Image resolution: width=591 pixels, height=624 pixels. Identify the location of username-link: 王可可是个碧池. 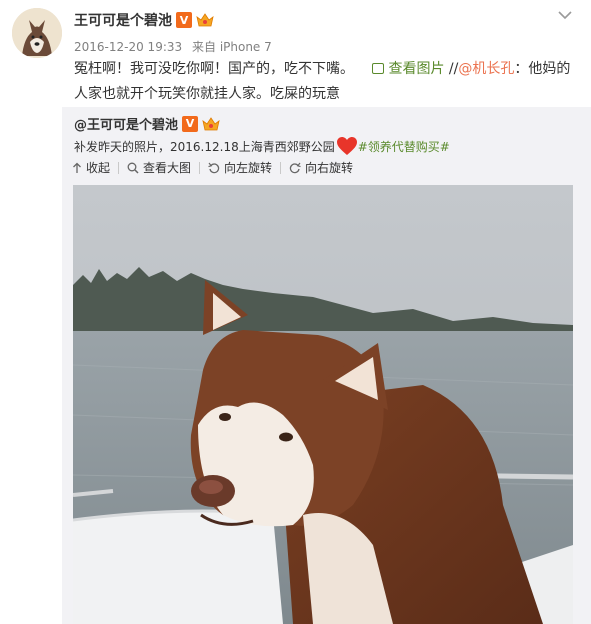
(123, 20).